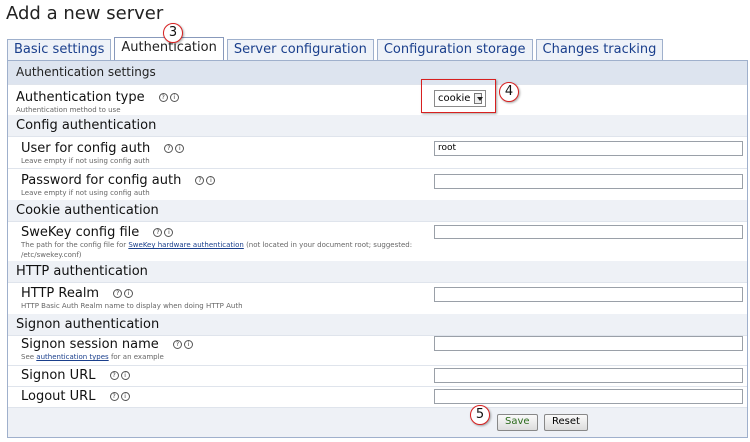 The height and width of the screenshot is (442, 750). I want to click on tab-server-configuration: Server configuration, so click(300, 49).